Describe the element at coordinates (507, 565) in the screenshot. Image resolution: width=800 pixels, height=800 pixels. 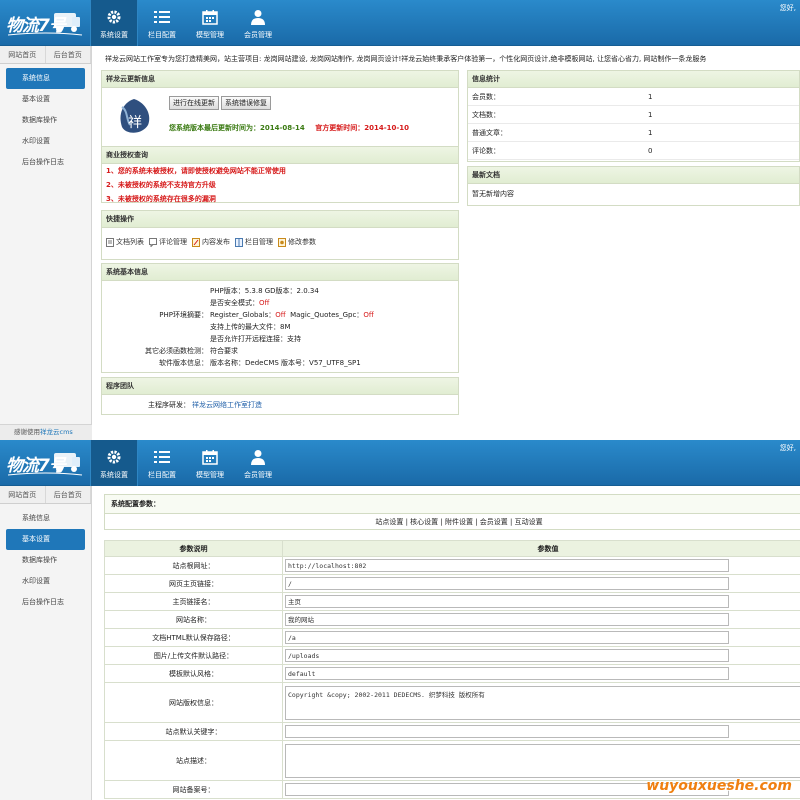
I see `site-url-input: http://localhost:802` at that location.